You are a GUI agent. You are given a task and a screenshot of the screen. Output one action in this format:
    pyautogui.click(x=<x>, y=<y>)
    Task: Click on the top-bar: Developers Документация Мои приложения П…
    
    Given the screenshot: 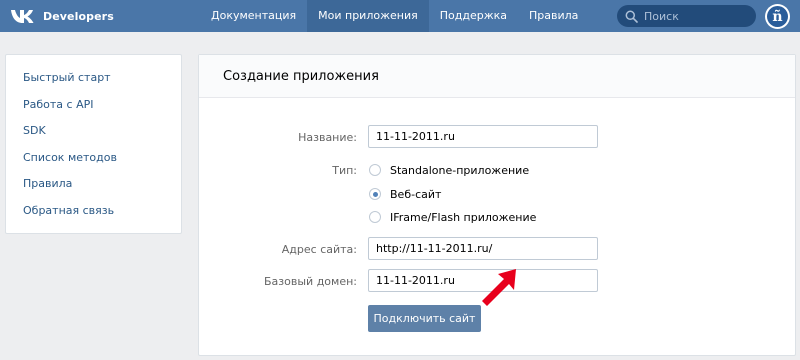 What is the action you would take?
    pyautogui.click(x=400, y=16)
    